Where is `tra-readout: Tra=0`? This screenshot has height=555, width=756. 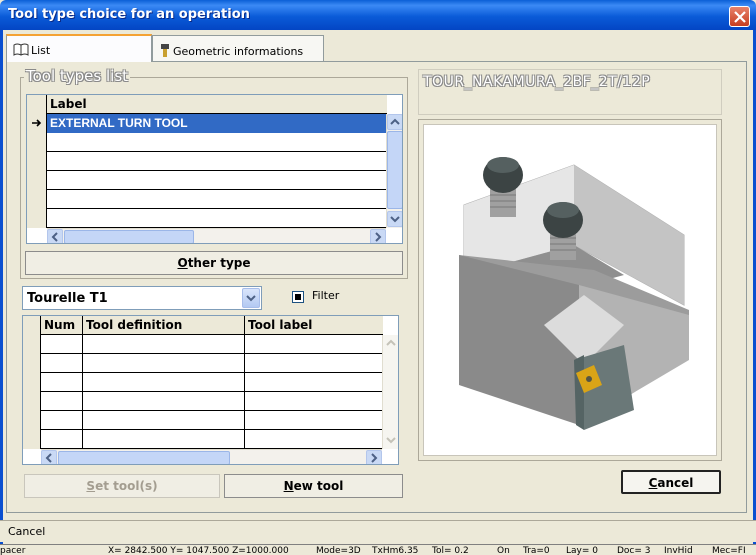
tra-readout: Tra=0 is located at coordinates (536, 550).